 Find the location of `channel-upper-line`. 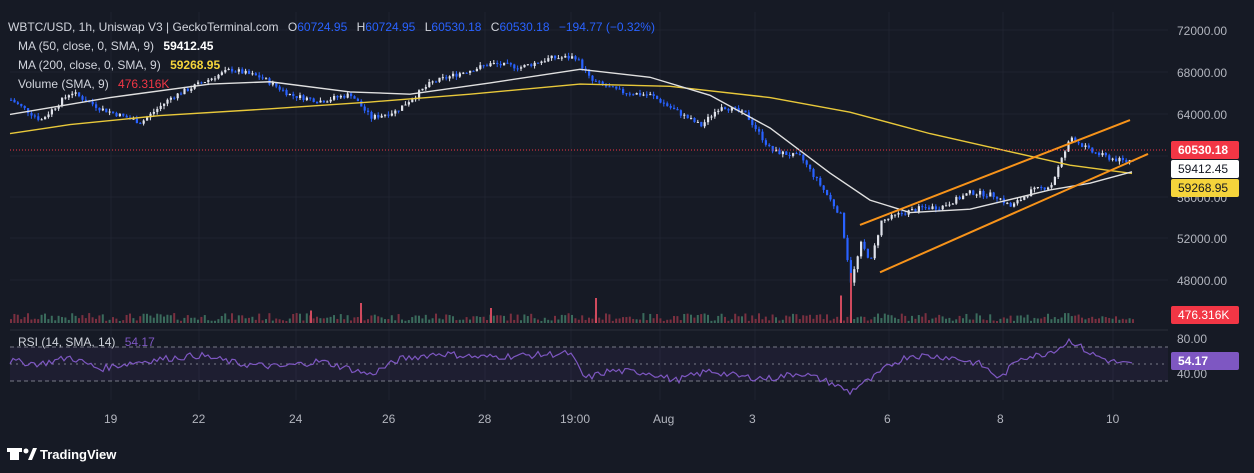

channel-upper-line is located at coordinates (995, 172).